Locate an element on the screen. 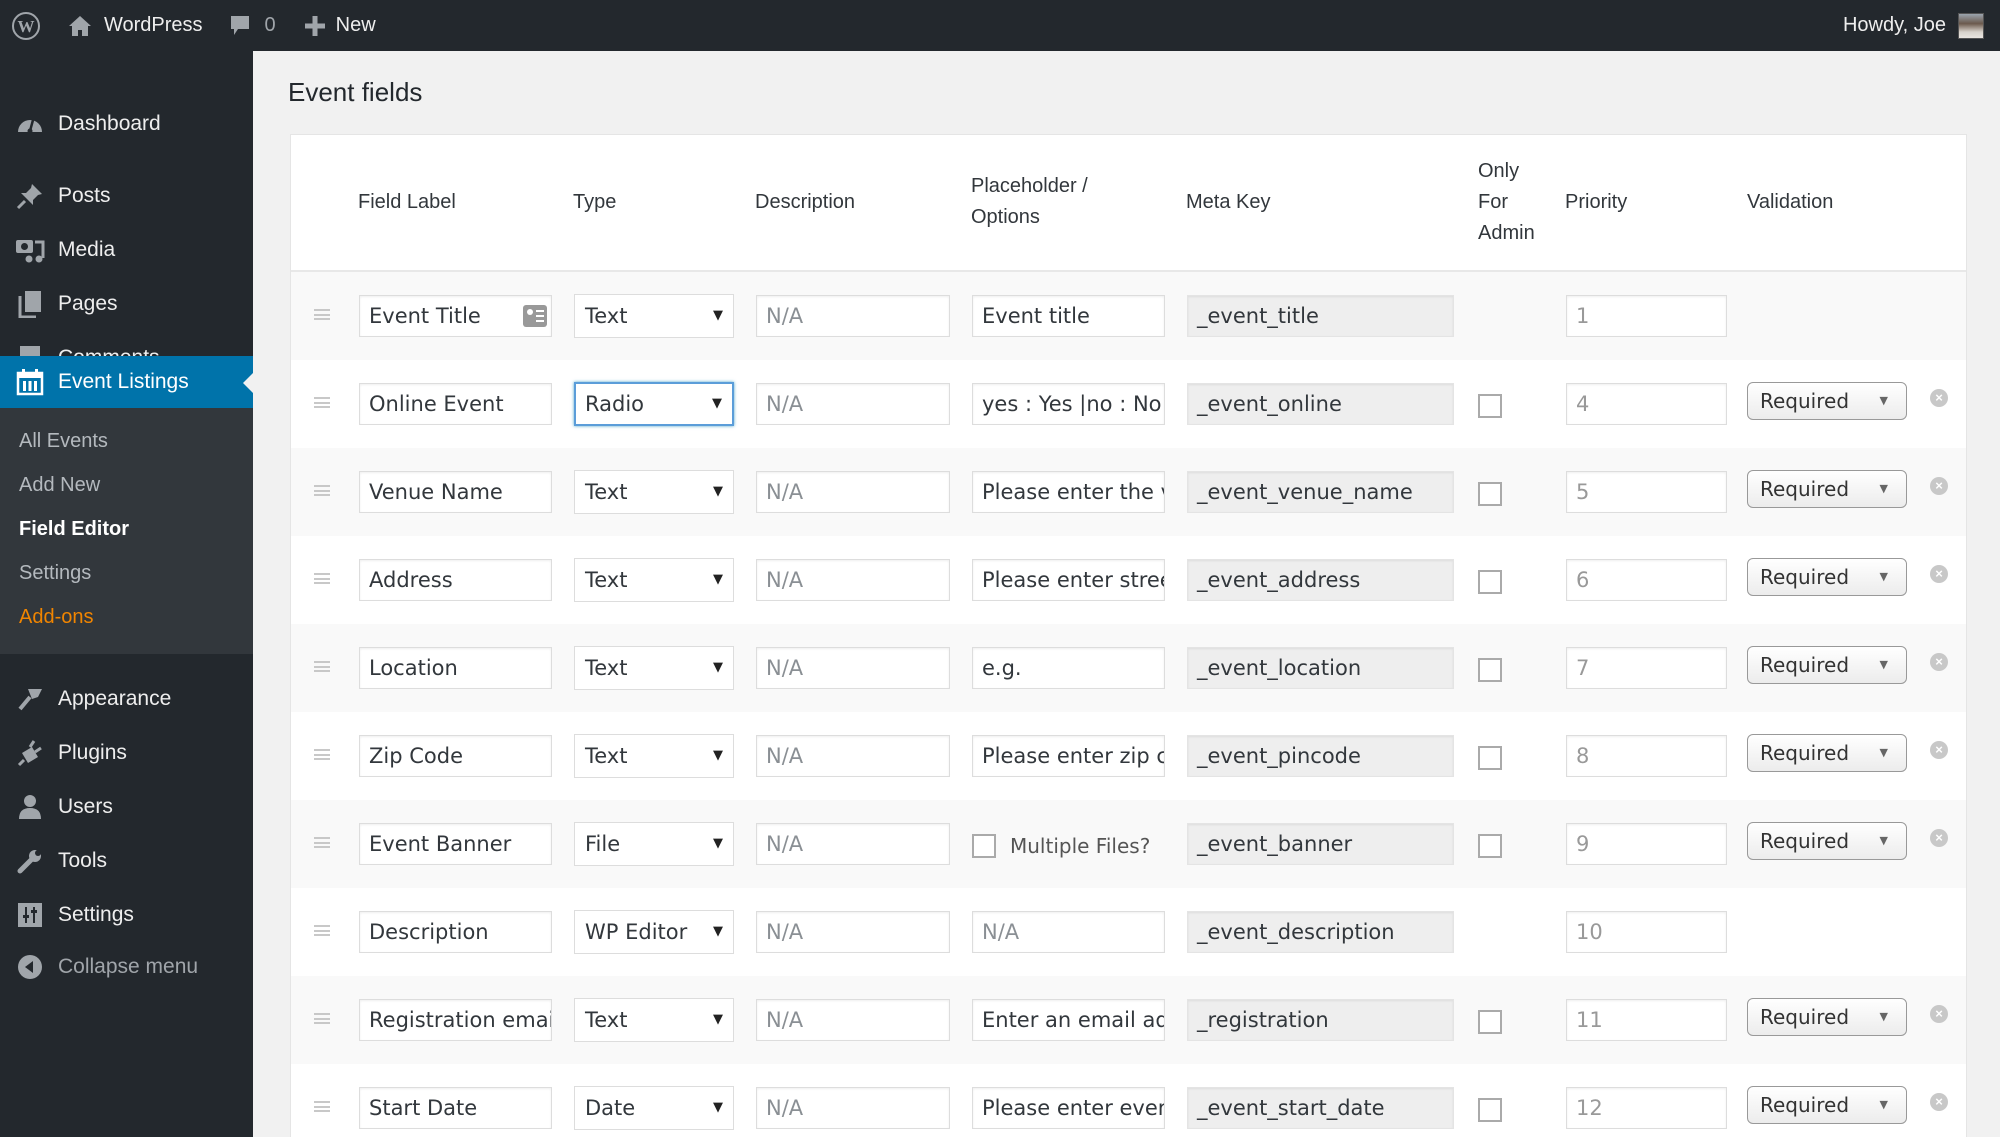 This screenshot has width=2000, height=1137. sidebar-item-appearance: Appearance is located at coordinates (126, 699).